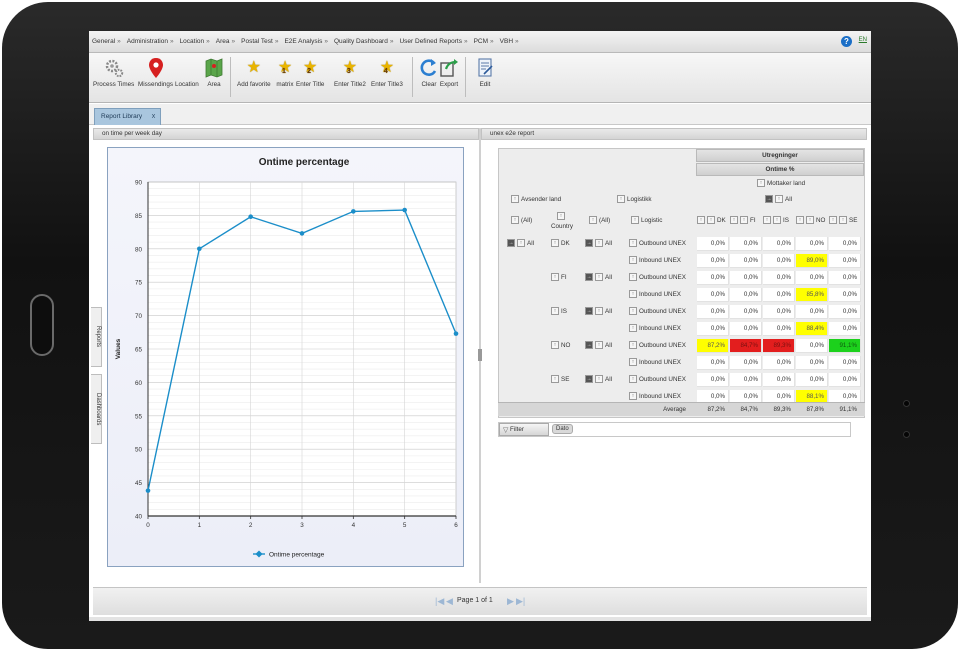  What do you see at coordinates (845, 346) in the screenshot?
I see `value-cell: 91,1%` at bounding box center [845, 346].